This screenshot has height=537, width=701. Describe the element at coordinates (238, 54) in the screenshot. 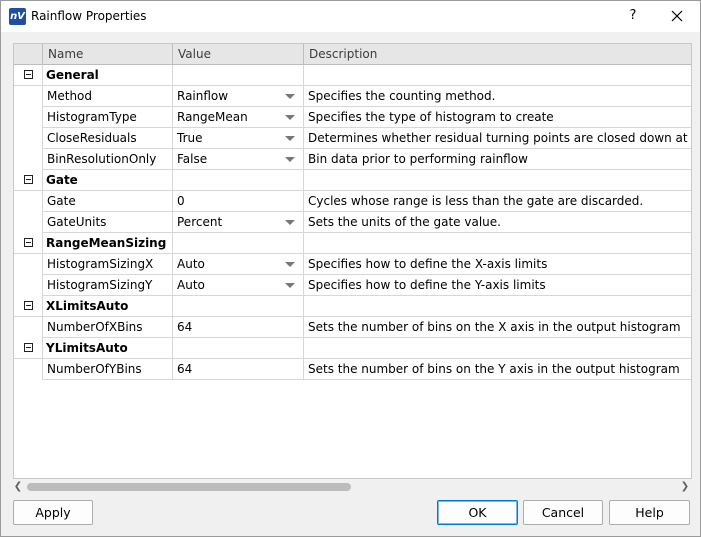

I see `column-header-value: Value` at that location.